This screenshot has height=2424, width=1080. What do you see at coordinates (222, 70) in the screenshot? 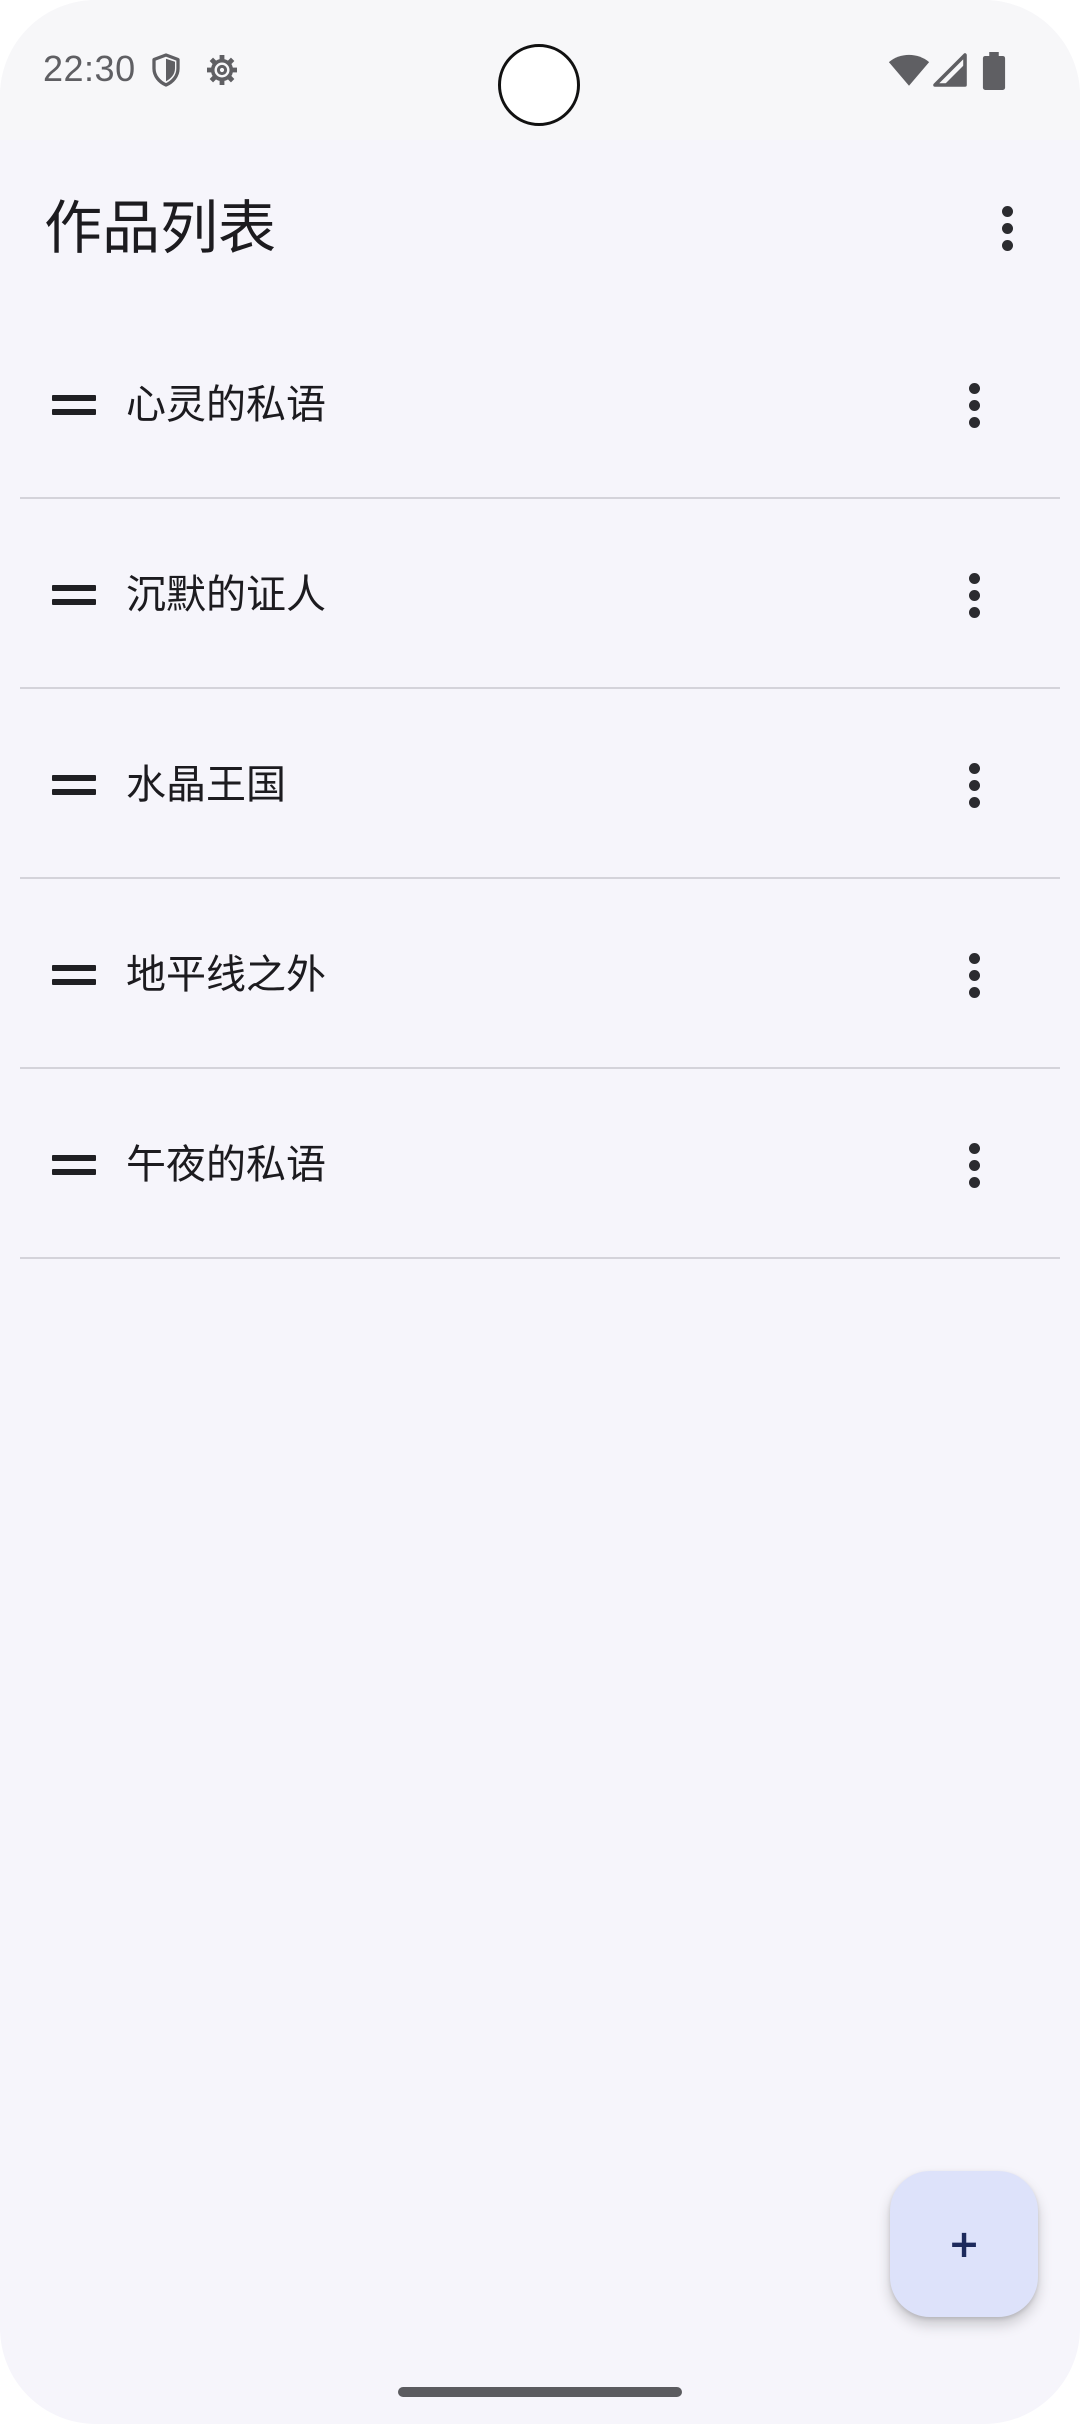
I see `gear-icon` at bounding box center [222, 70].